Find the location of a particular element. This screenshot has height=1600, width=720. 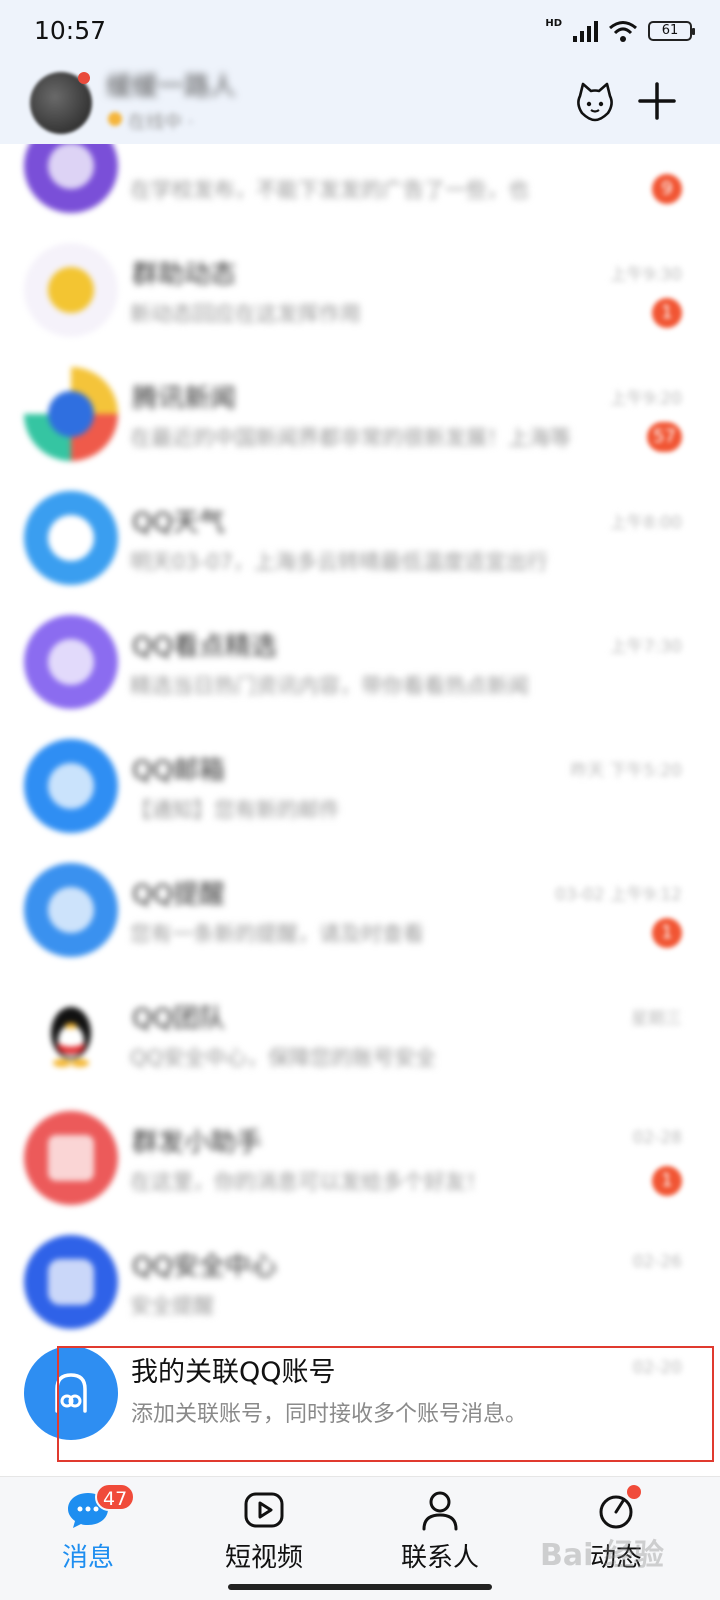

conversation-item: QQ看点精选 精选当日热门资讯内容，带你看看热点新闻 上午7:30 is located at coordinates (360, 662).